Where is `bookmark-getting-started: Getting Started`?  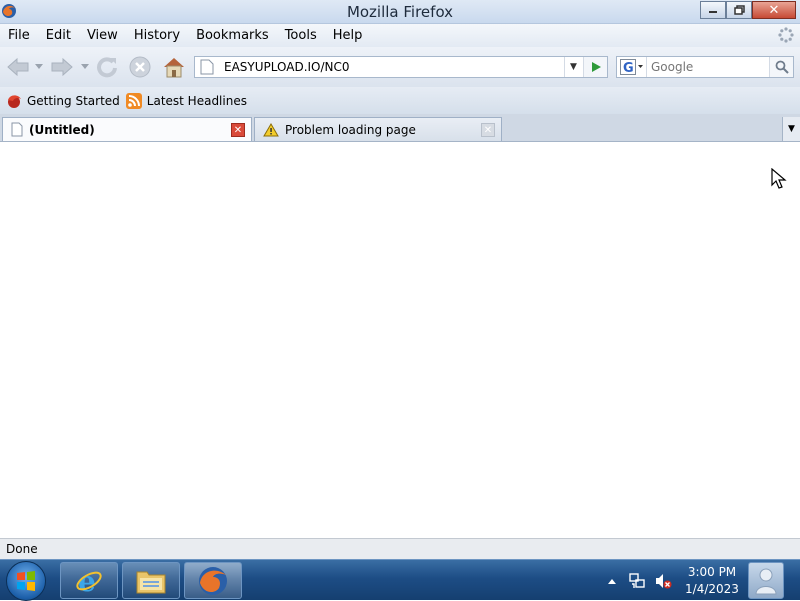
bookmark-getting-started: Getting Started is located at coordinates (63, 101).